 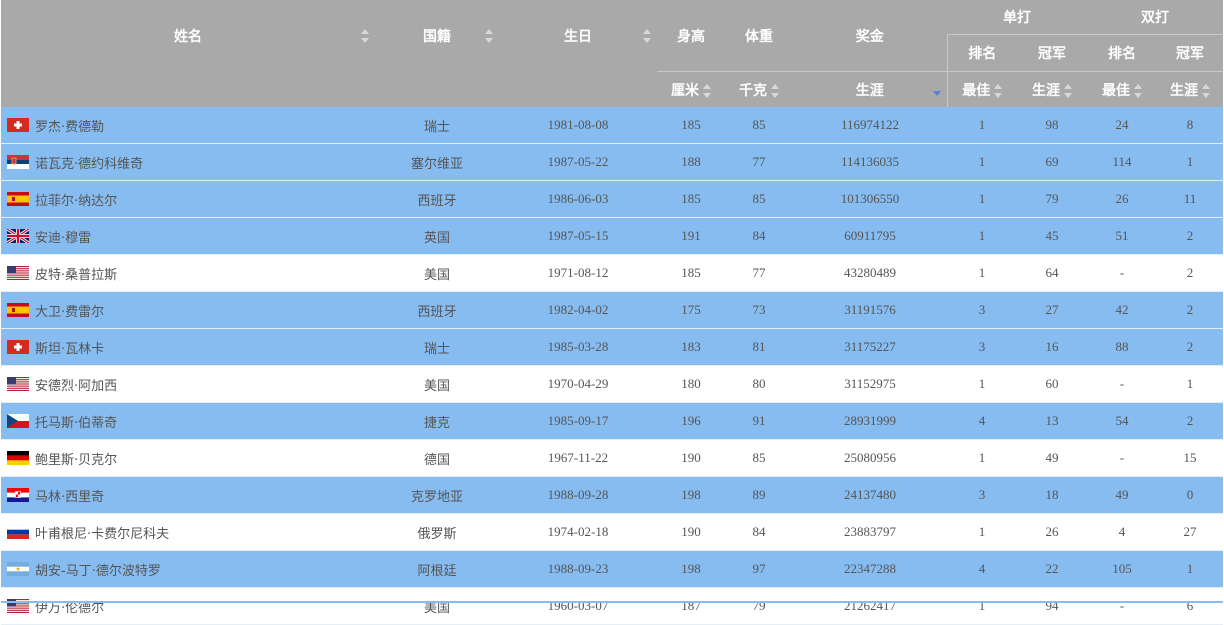 I want to click on russia-flag-icon, so click(x=18, y=532).